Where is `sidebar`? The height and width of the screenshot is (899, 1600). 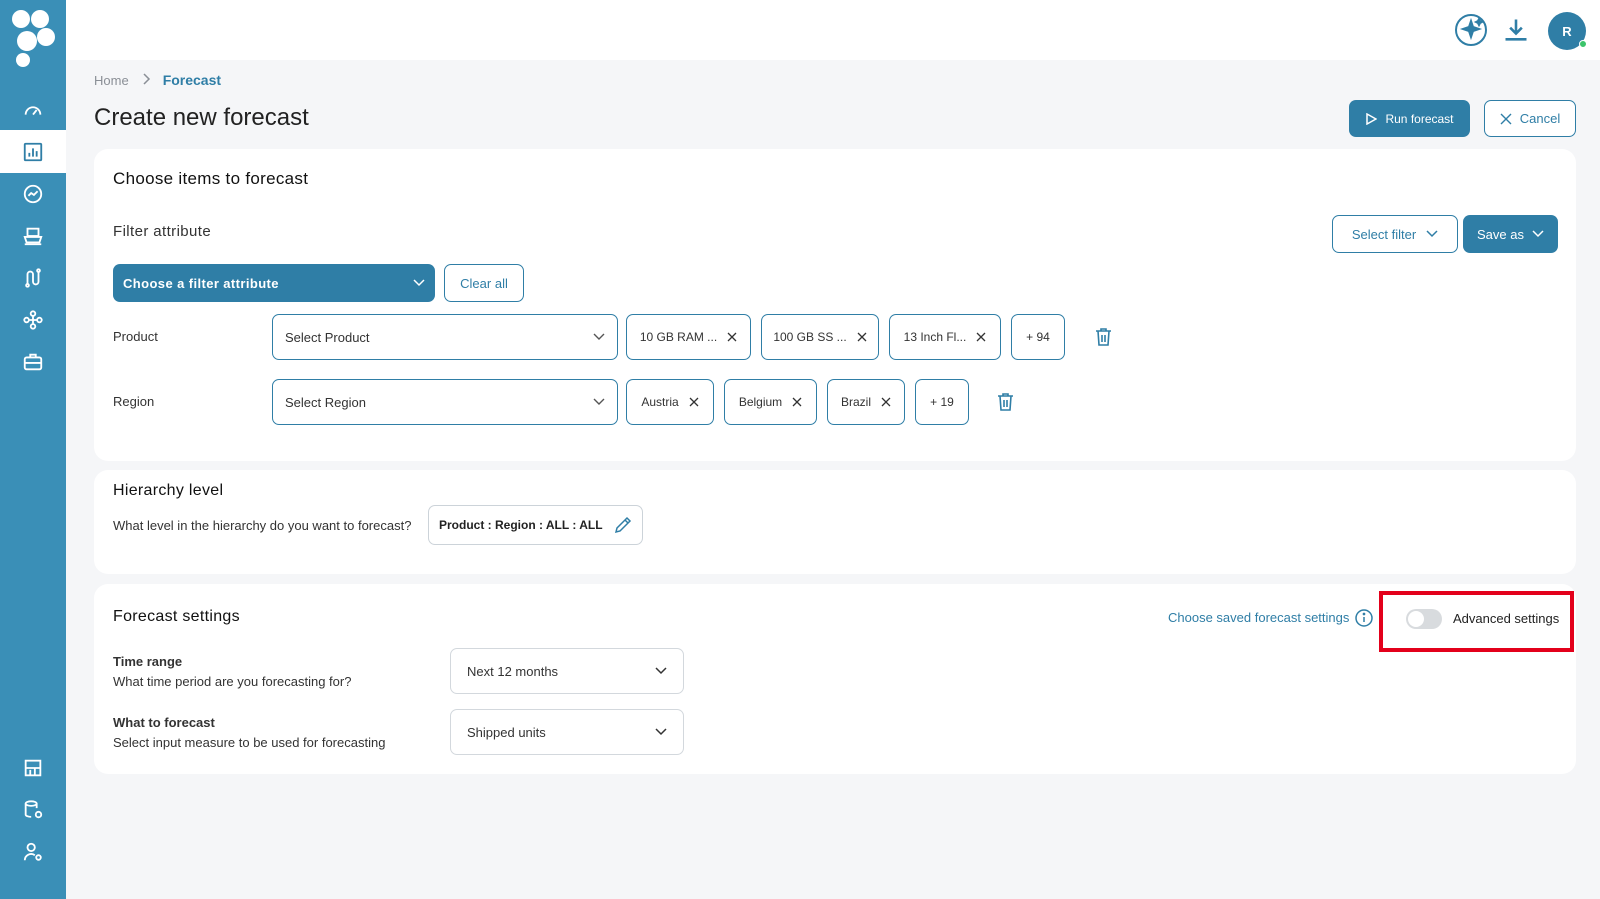
sidebar is located at coordinates (33, 449).